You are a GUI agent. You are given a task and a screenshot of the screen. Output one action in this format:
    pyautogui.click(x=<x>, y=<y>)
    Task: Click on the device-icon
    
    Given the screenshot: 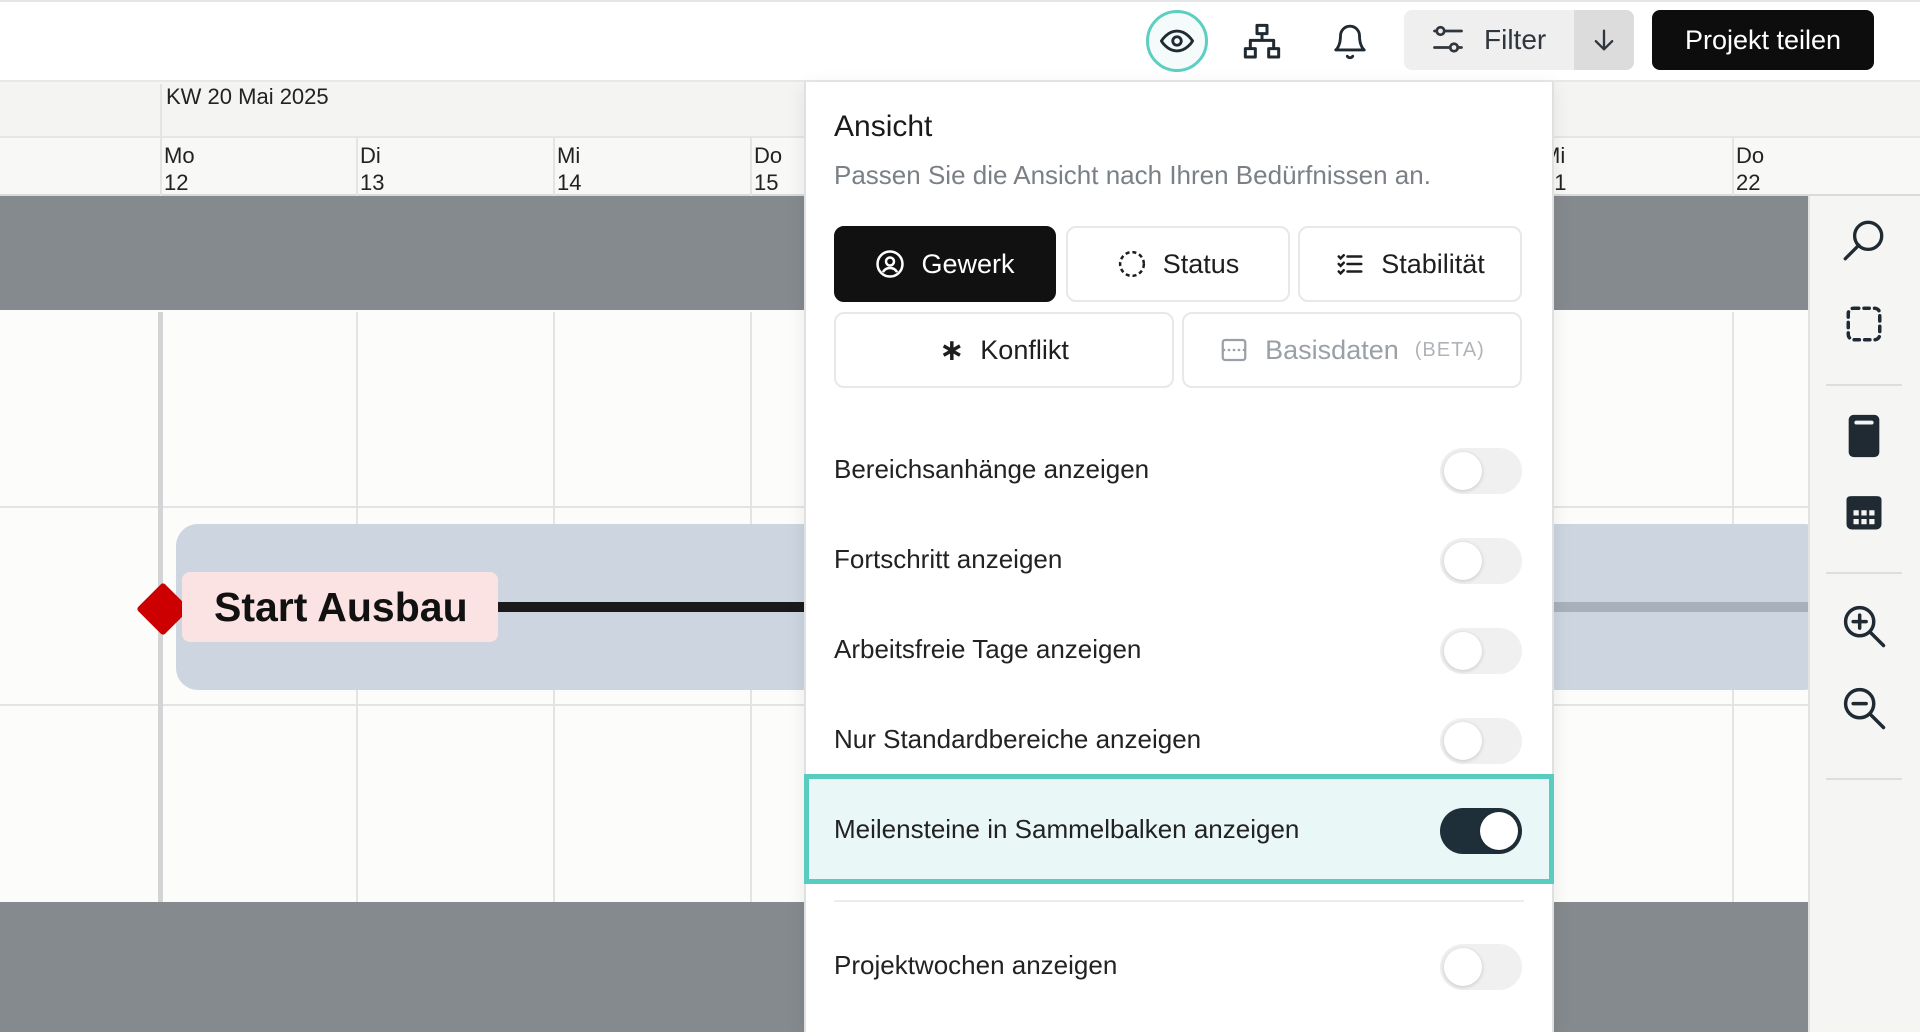 What is the action you would take?
    pyautogui.click(x=1864, y=436)
    